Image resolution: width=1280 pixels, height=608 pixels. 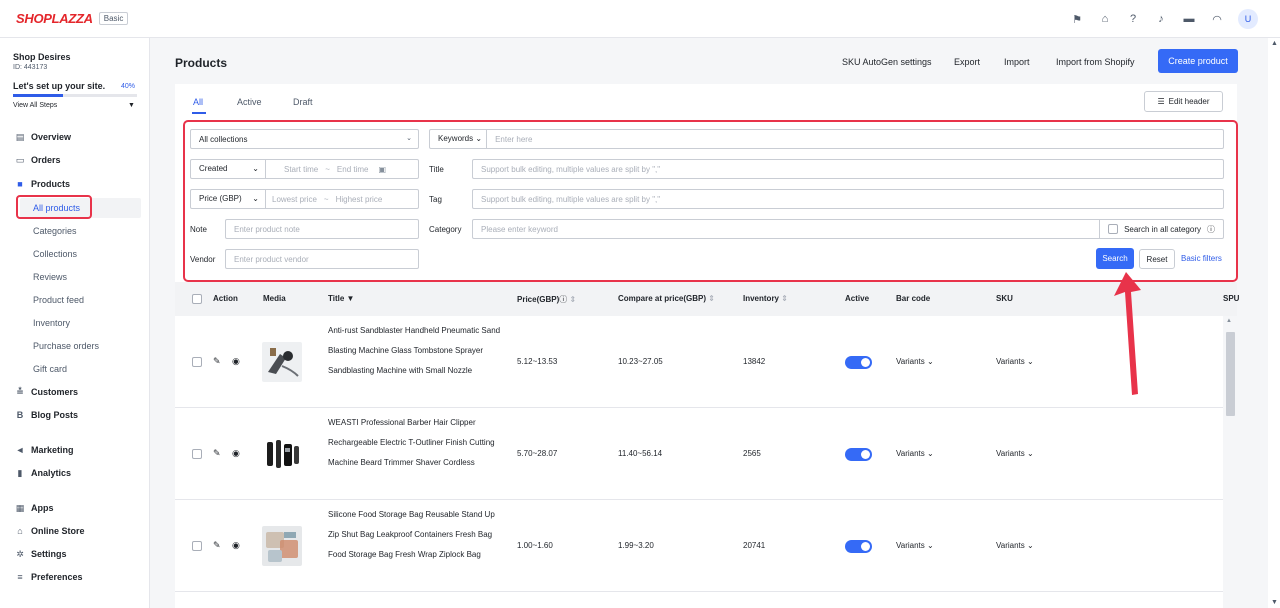 What do you see at coordinates (754, 361) in the screenshot?
I see `product-inventory: 13842` at bounding box center [754, 361].